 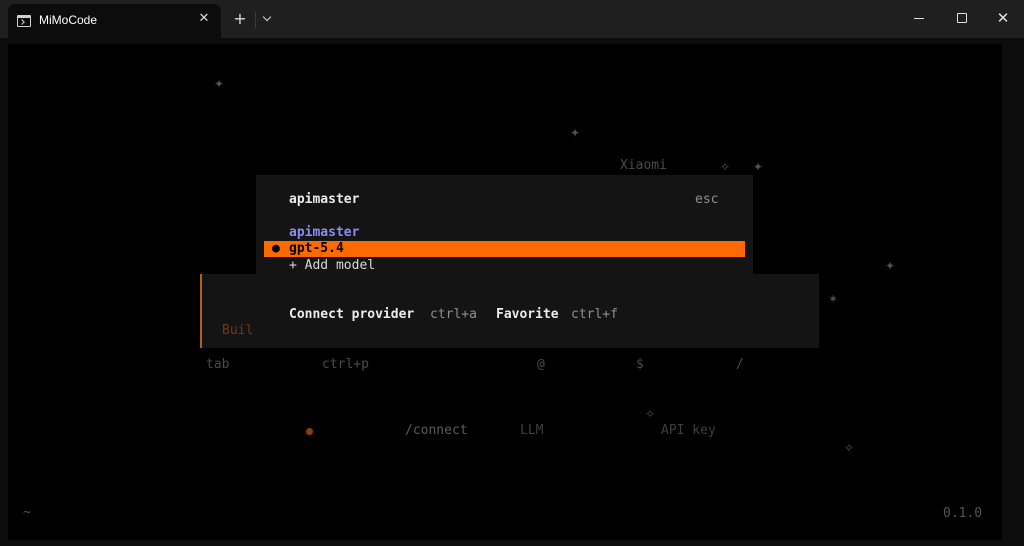 I want to click on star-icon: ✶, so click(x=833, y=299).